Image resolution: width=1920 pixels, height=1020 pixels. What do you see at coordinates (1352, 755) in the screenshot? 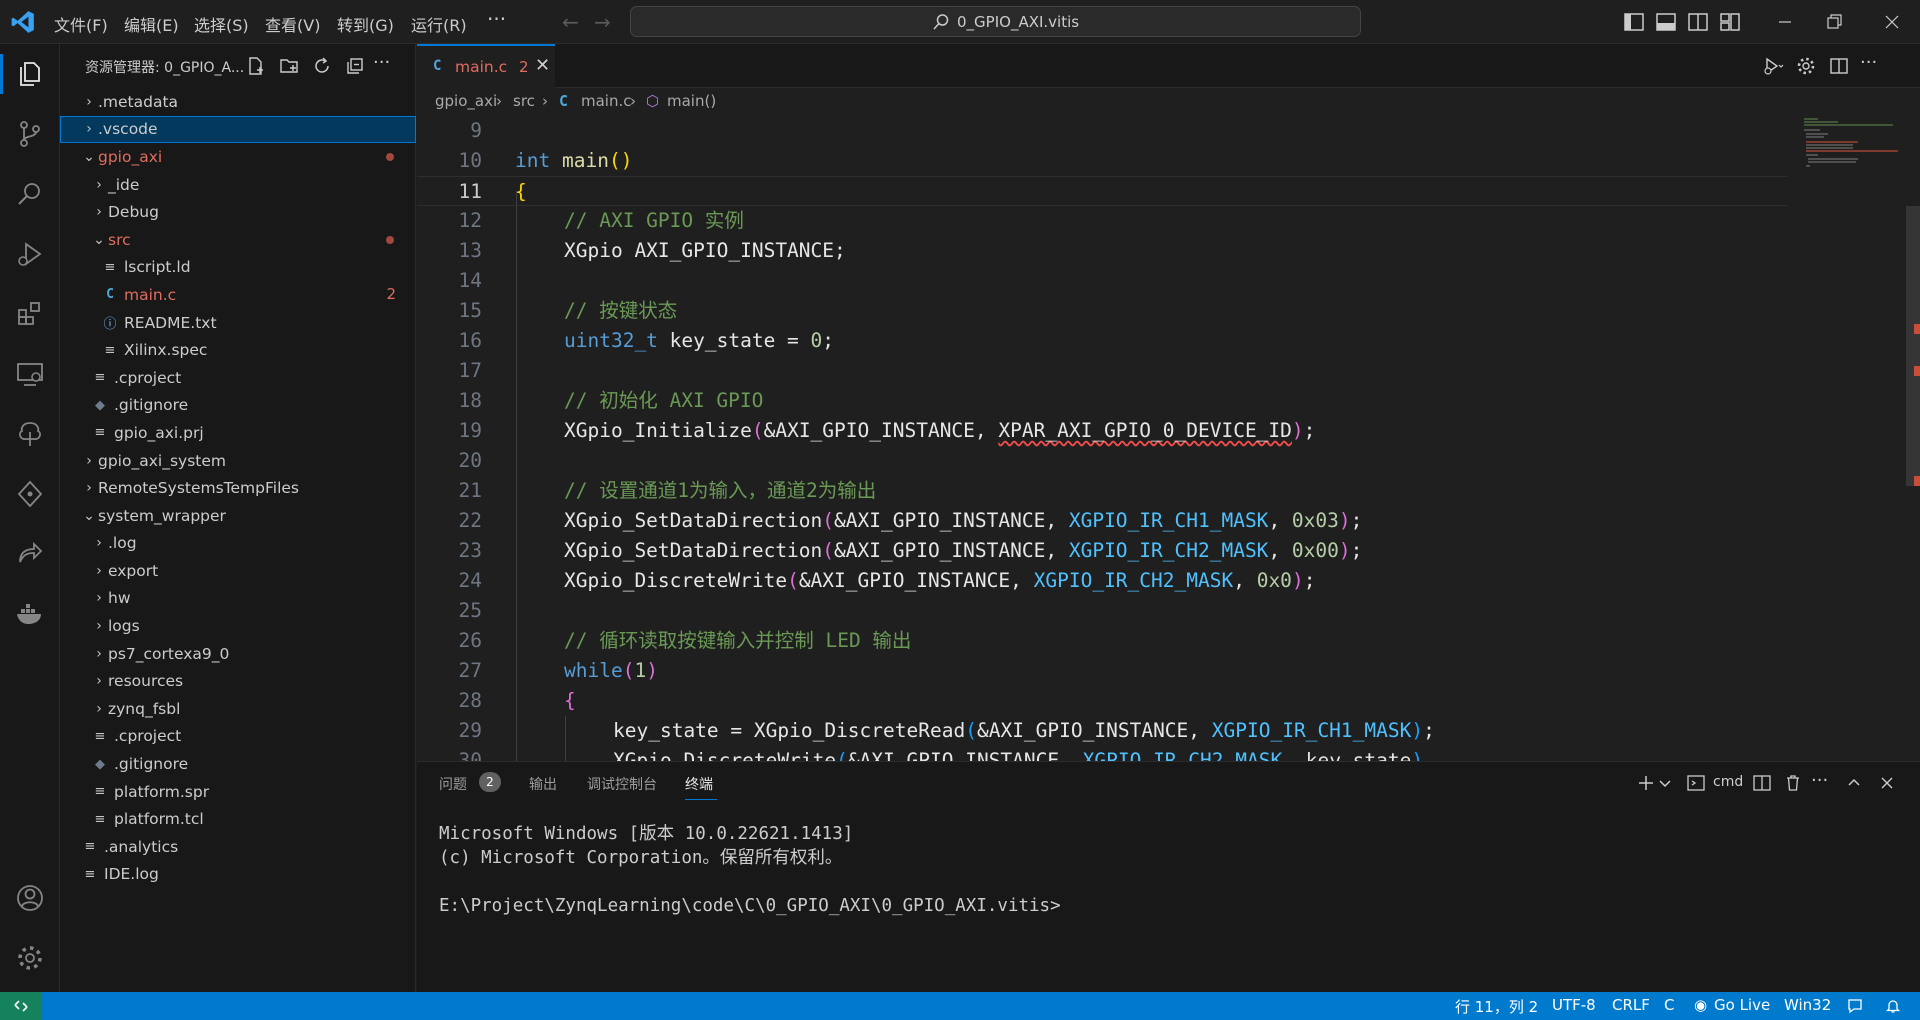
I see `code-token: key_state` at bounding box center [1352, 755].